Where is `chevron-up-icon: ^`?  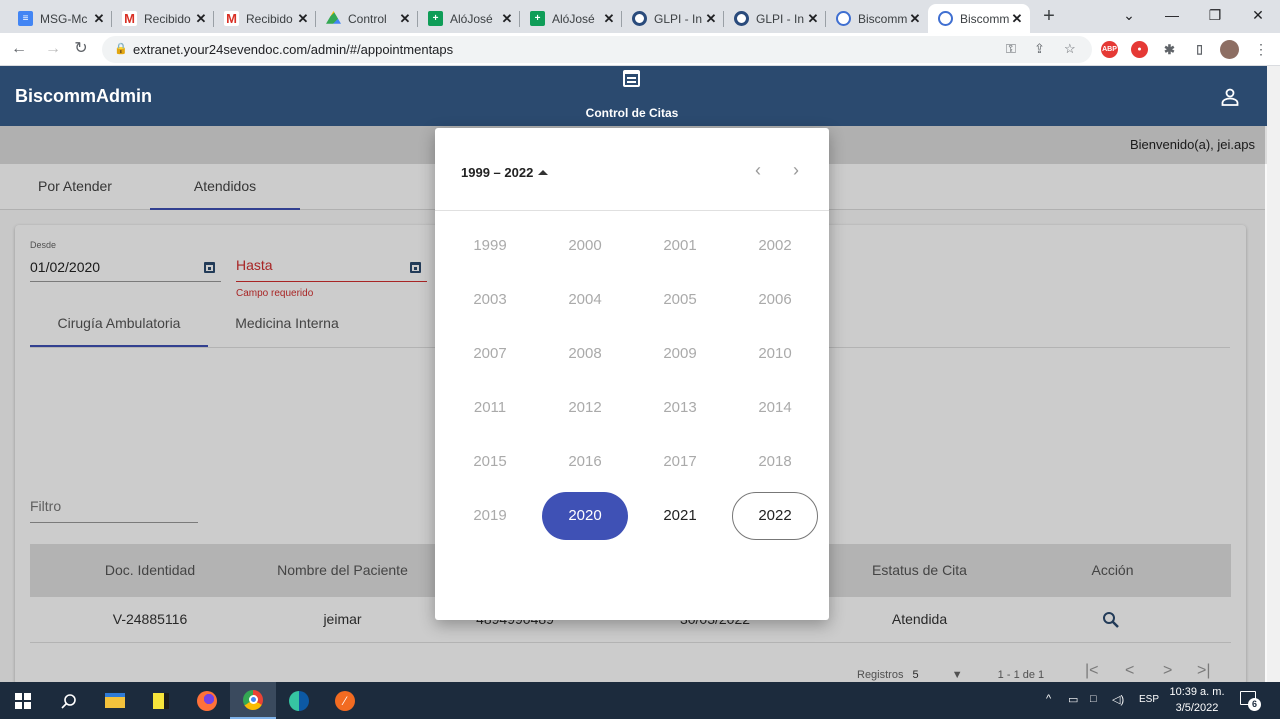 chevron-up-icon: ^ is located at coordinates (1048, 699).